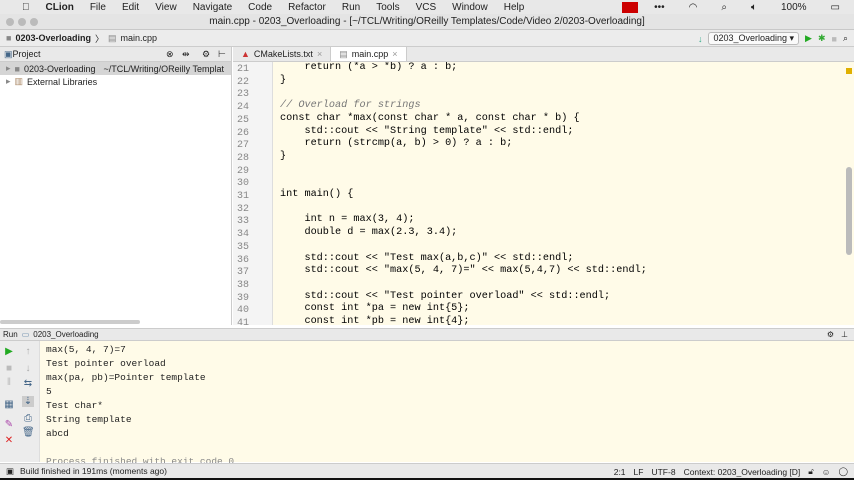 Image resolution: width=854 pixels, height=480 pixels. Describe the element at coordinates (28, 368) in the screenshot. I see `down-arrow-icon: ↓` at that location.